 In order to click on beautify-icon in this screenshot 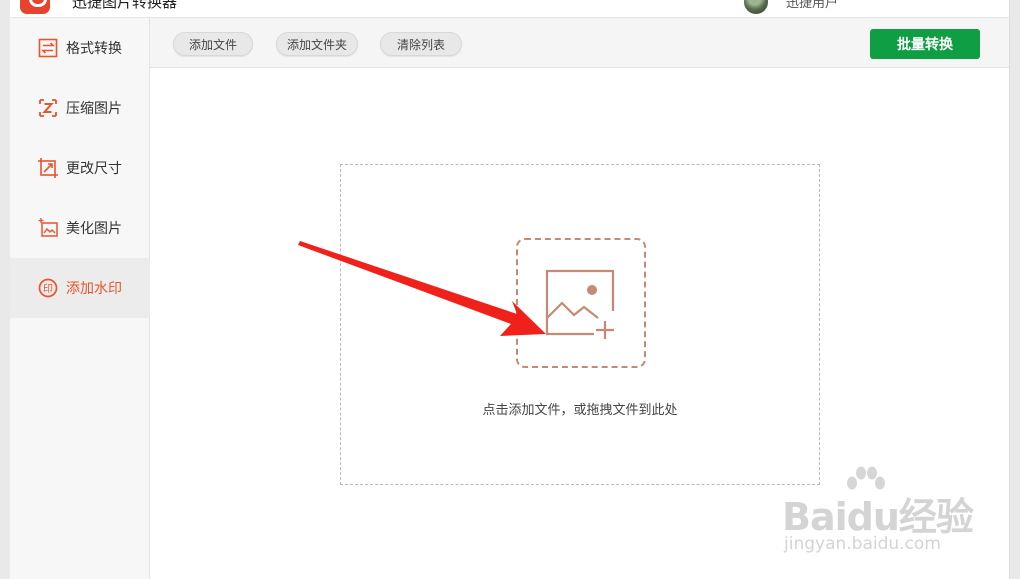, I will do `click(48, 228)`.